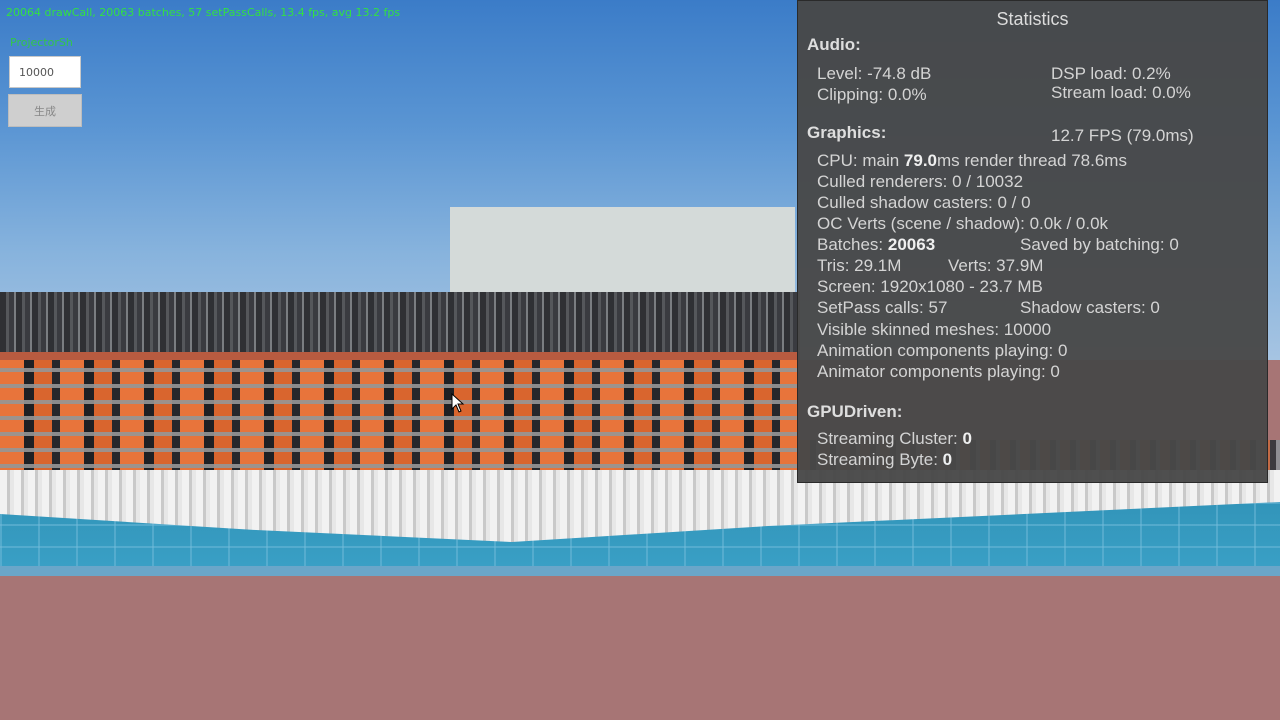  I want to click on gpudriven-cluster: Streaming Cluster: 0, so click(894, 438).